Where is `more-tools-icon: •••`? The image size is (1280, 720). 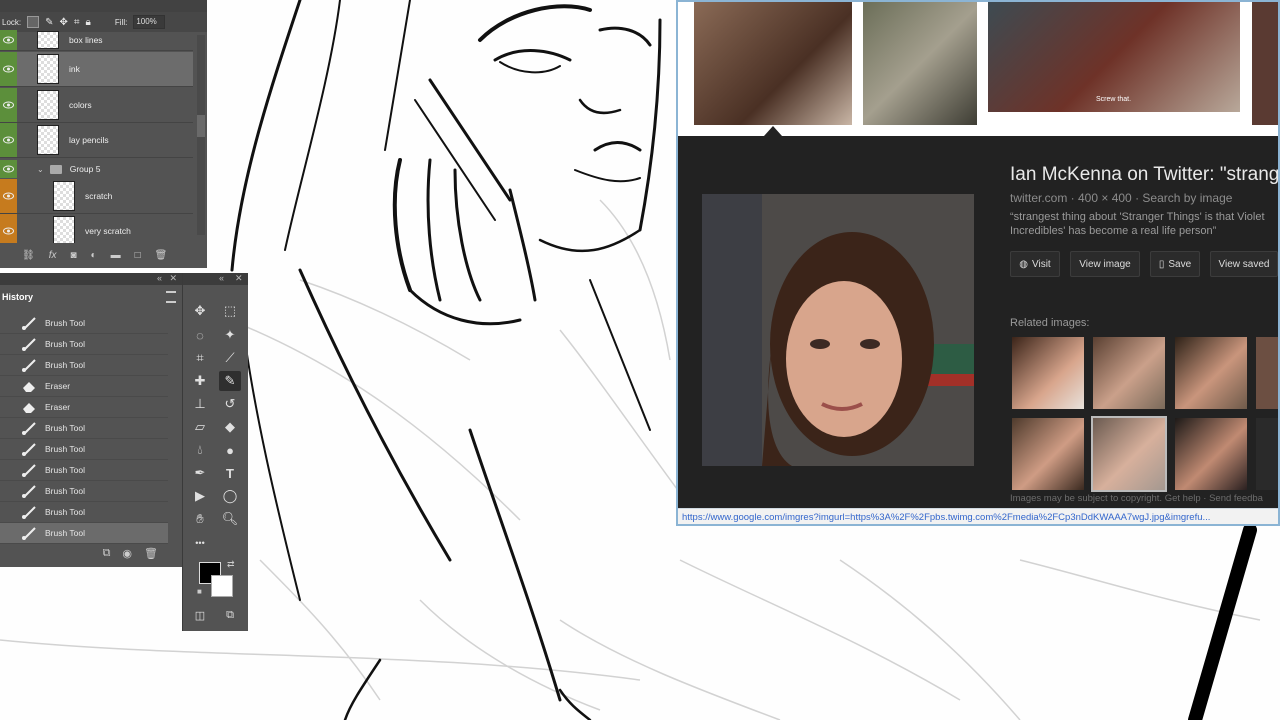
more-tools-icon: ••• is located at coordinates (200, 543).